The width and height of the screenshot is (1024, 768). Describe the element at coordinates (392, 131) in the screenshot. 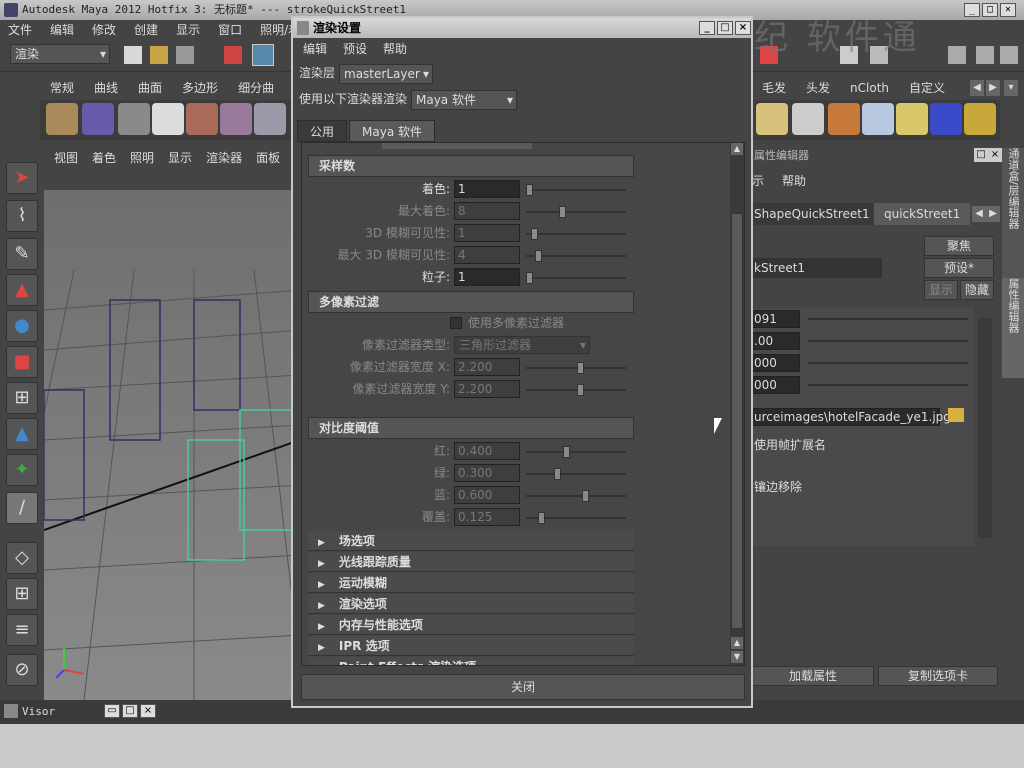

I see `tab-maya-software: Maya 软件` at that location.